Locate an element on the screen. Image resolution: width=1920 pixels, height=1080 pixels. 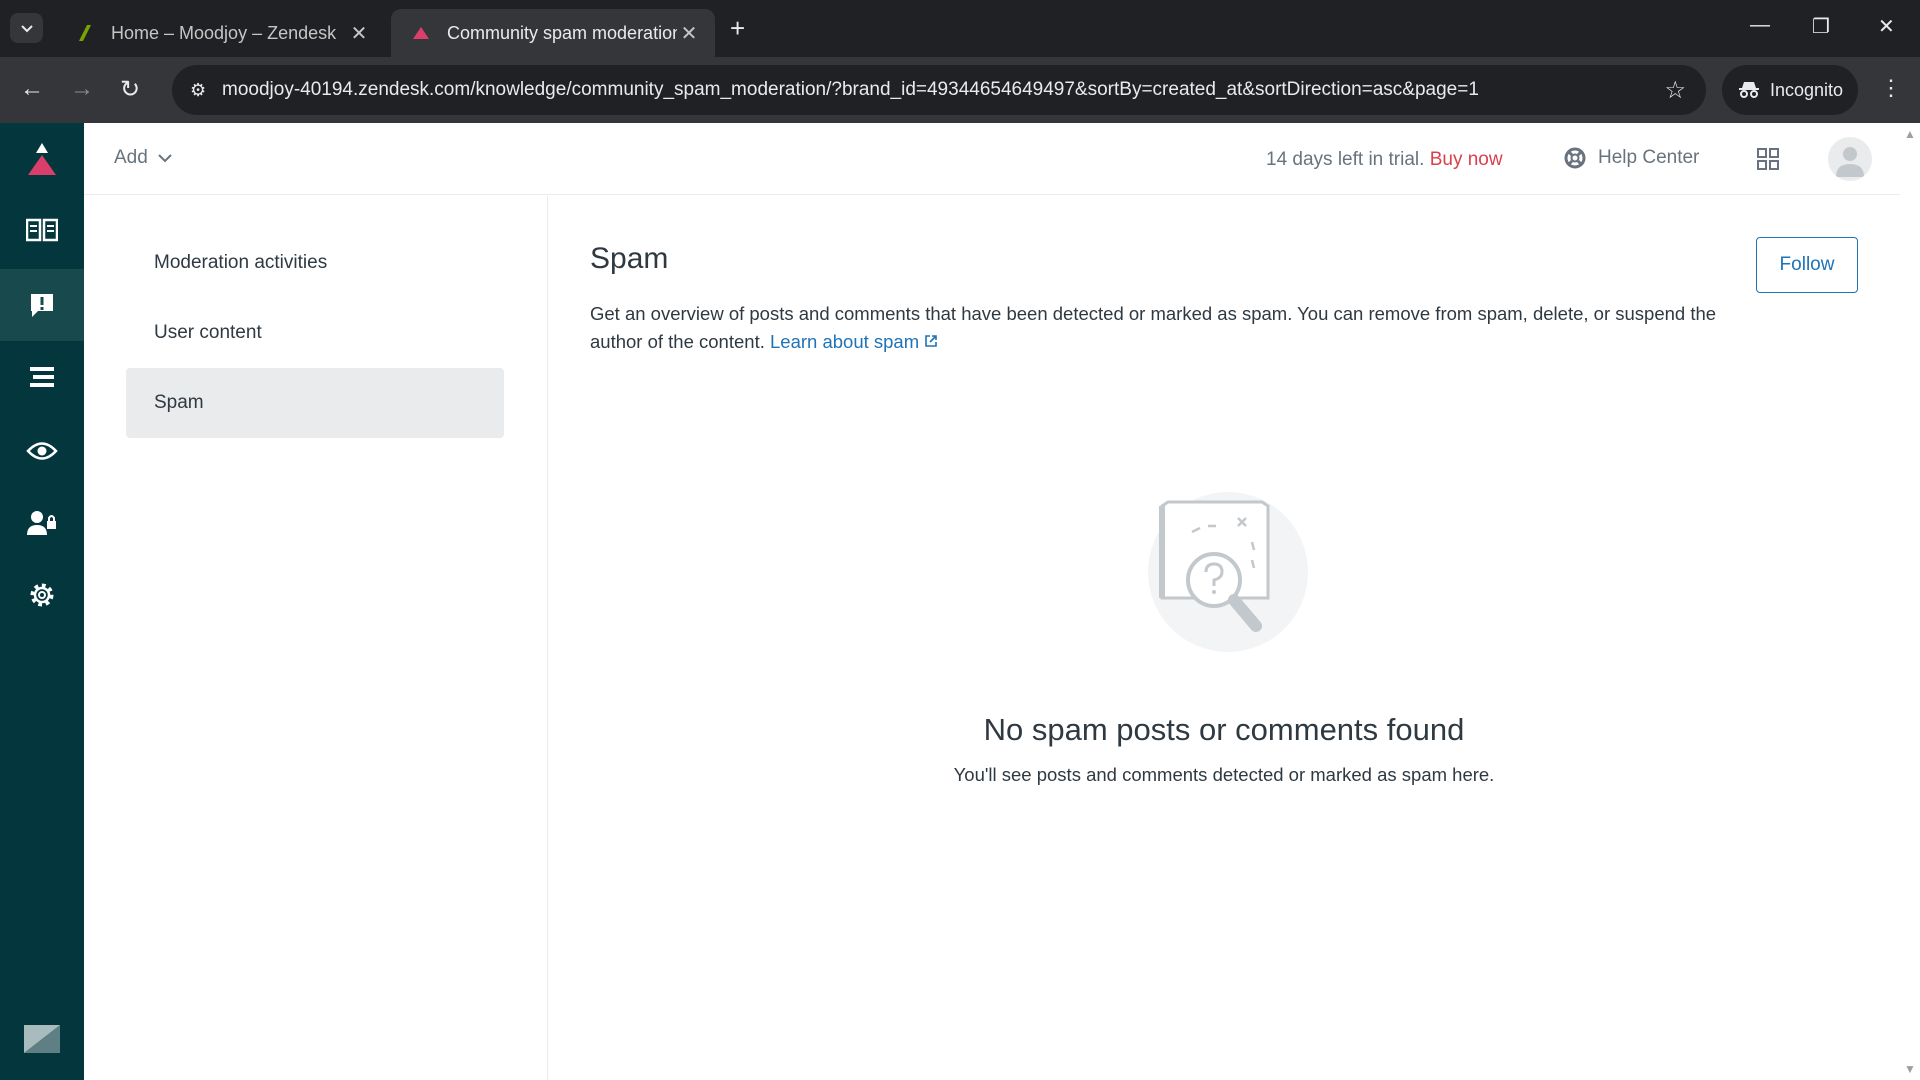
product-rail is located at coordinates (42, 601).